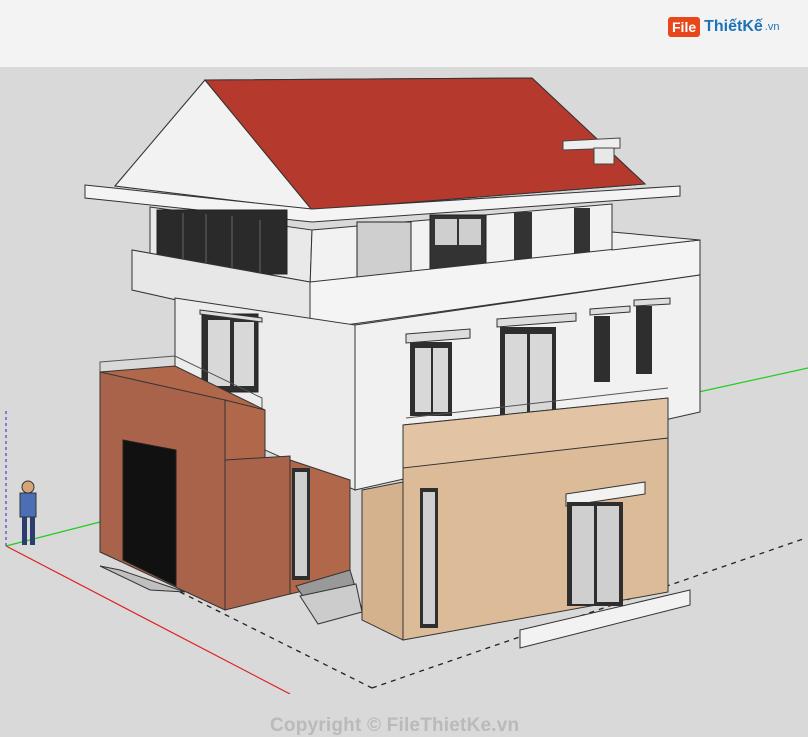 The image size is (808, 737). I want to click on logo-tld-text: .vn, so click(772, 27).